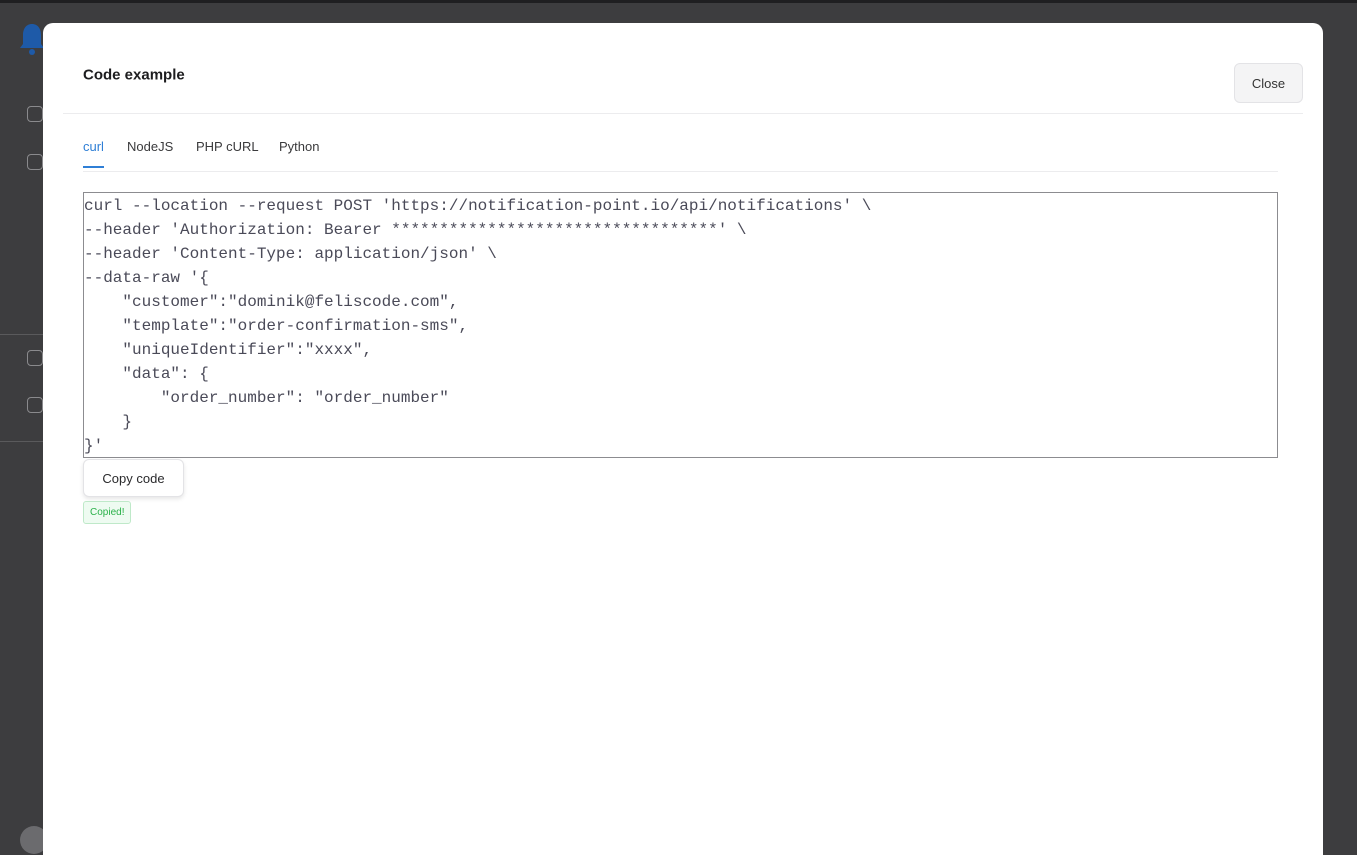 This screenshot has width=1357, height=855. I want to click on tab-python: Python, so click(299, 152).